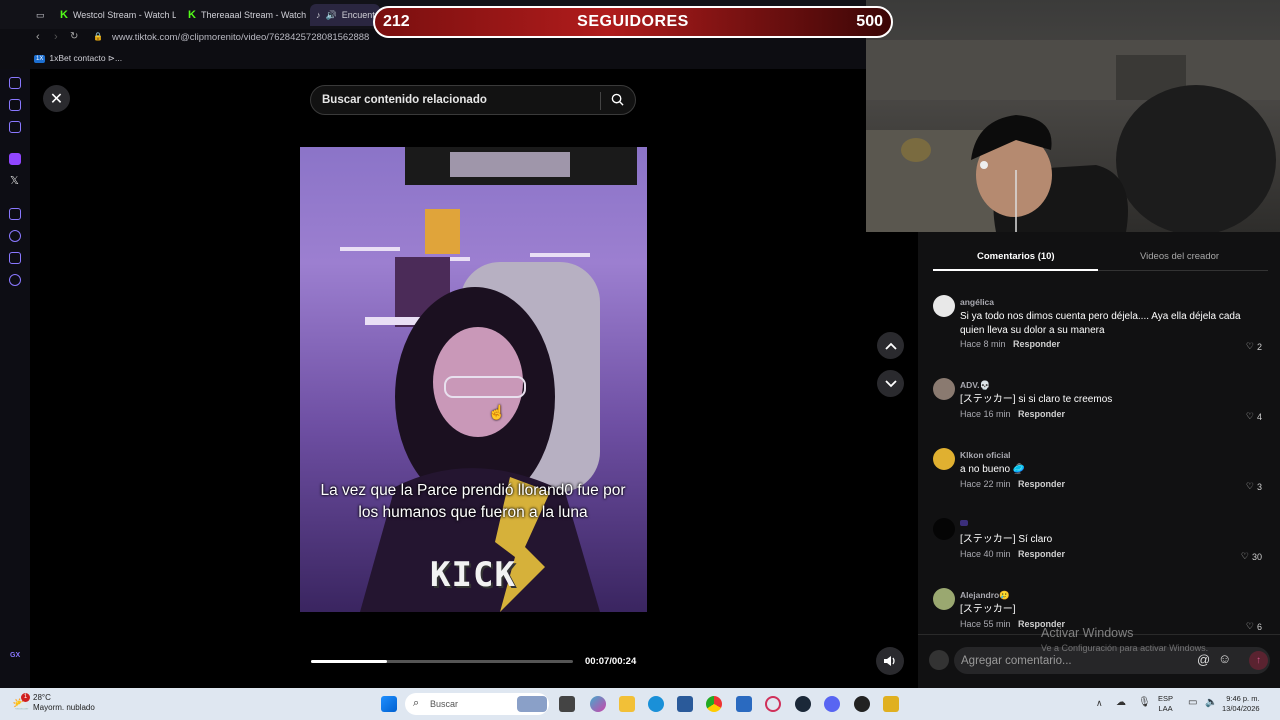 The image size is (1280, 720). Describe the element at coordinates (773, 704) in the screenshot. I see `opera-gx-icon` at that location.